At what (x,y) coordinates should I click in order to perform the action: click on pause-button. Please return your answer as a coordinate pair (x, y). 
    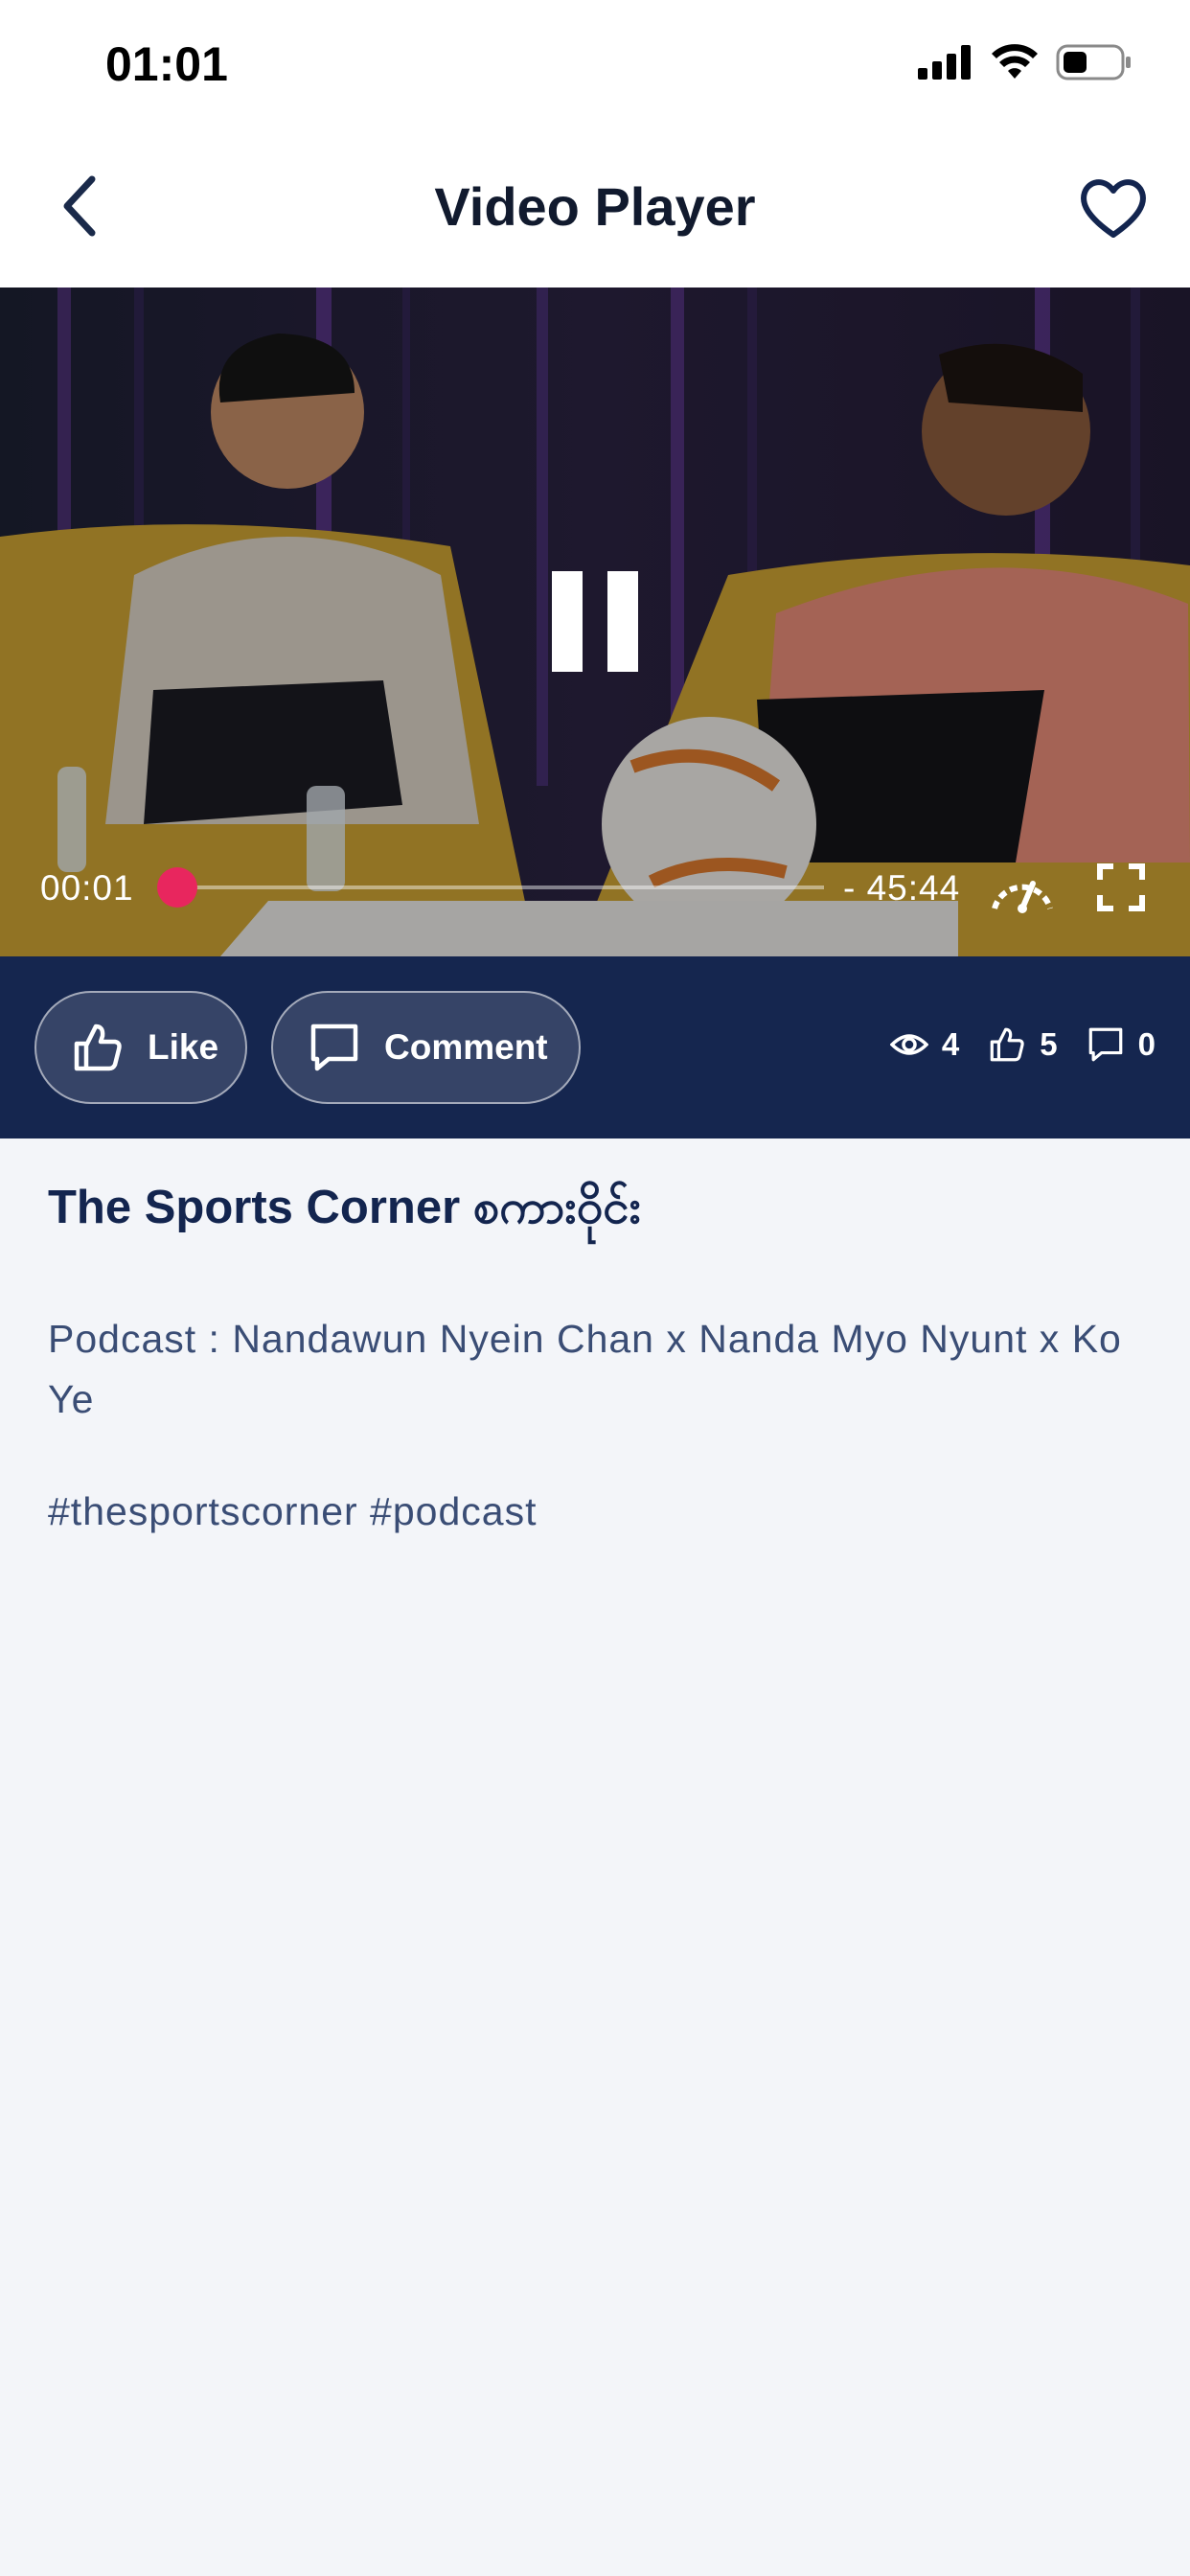
    Looking at the image, I should click on (596, 624).